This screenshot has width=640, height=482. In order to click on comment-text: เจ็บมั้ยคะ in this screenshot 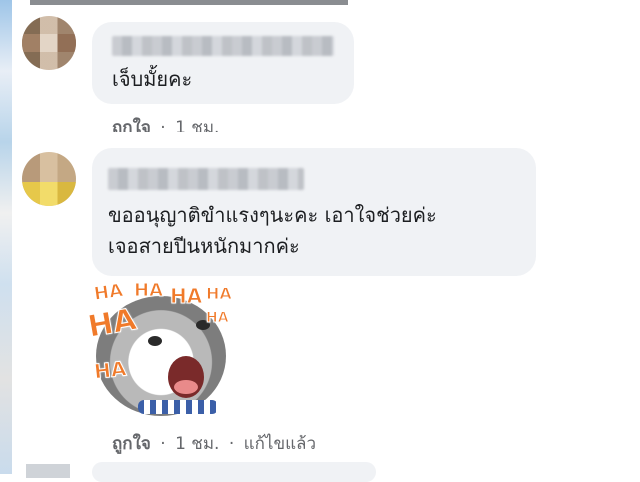, I will do `click(152, 79)`.